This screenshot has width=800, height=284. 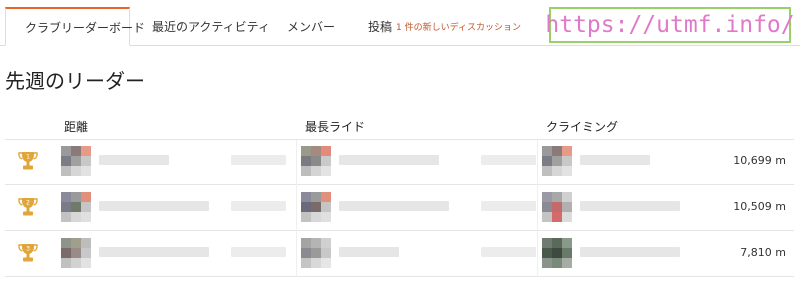 What do you see at coordinates (458, 27) in the screenshot?
I see `new-discussion-note: 1 件の新しいディスカッション` at bounding box center [458, 27].